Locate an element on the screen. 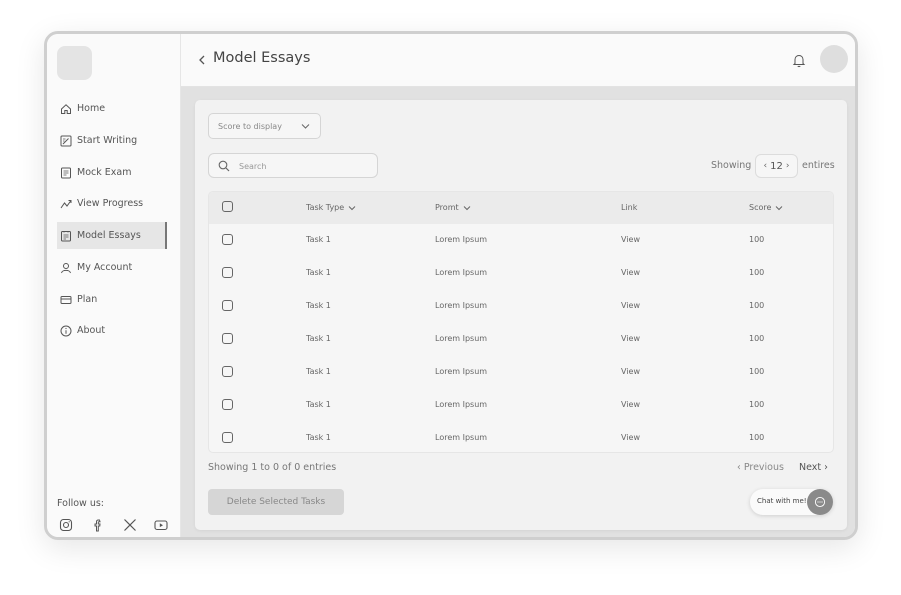 This screenshot has width=901, height=595. sidebar-item-view-progress: View Progress is located at coordinates (112, 203).